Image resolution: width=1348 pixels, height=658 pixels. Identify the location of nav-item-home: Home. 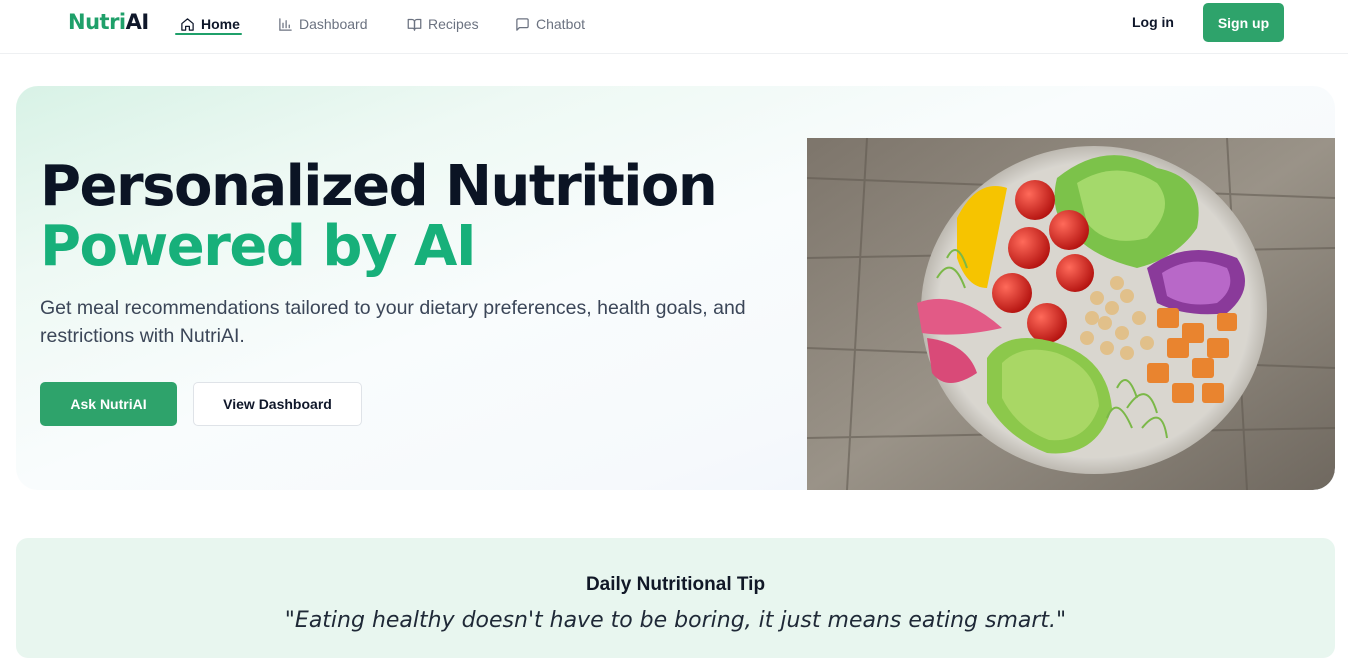
(210, 24).